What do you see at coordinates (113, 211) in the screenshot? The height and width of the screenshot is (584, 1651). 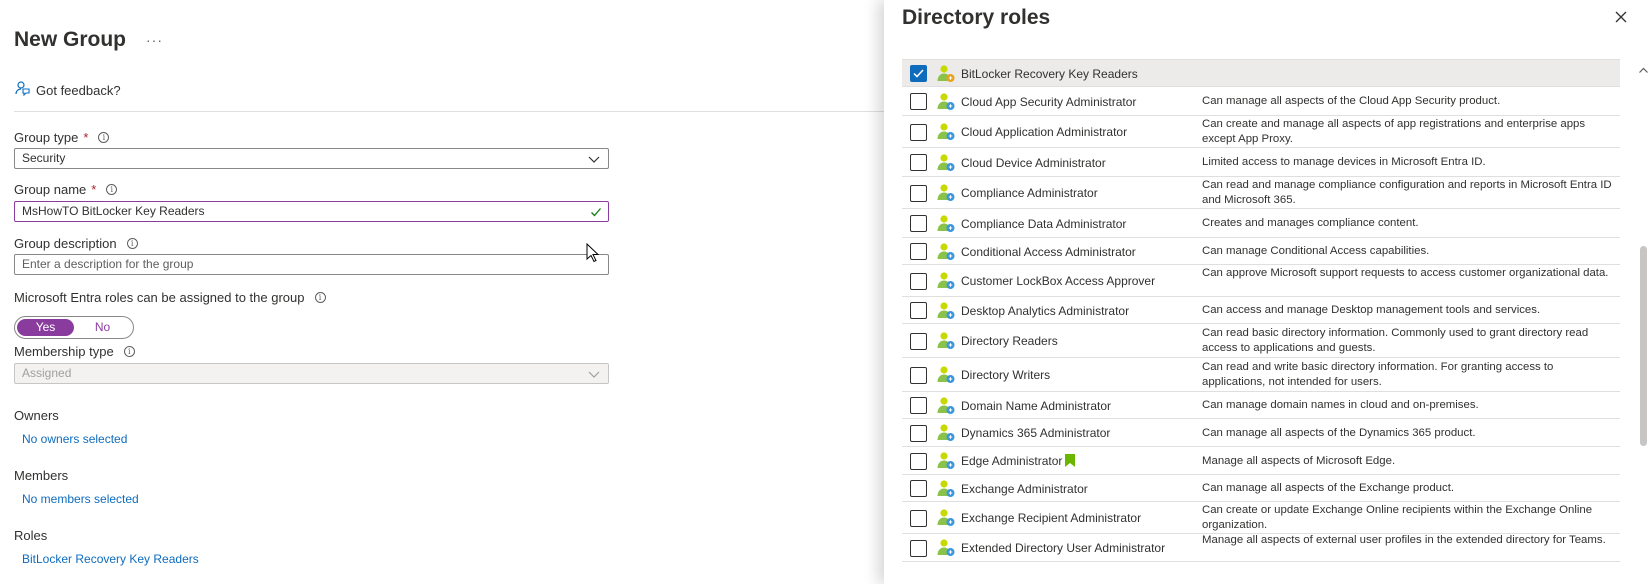 I see `group-name-value: MsHowTO BitLocker Key Readers` at bounding box center [113, 211].